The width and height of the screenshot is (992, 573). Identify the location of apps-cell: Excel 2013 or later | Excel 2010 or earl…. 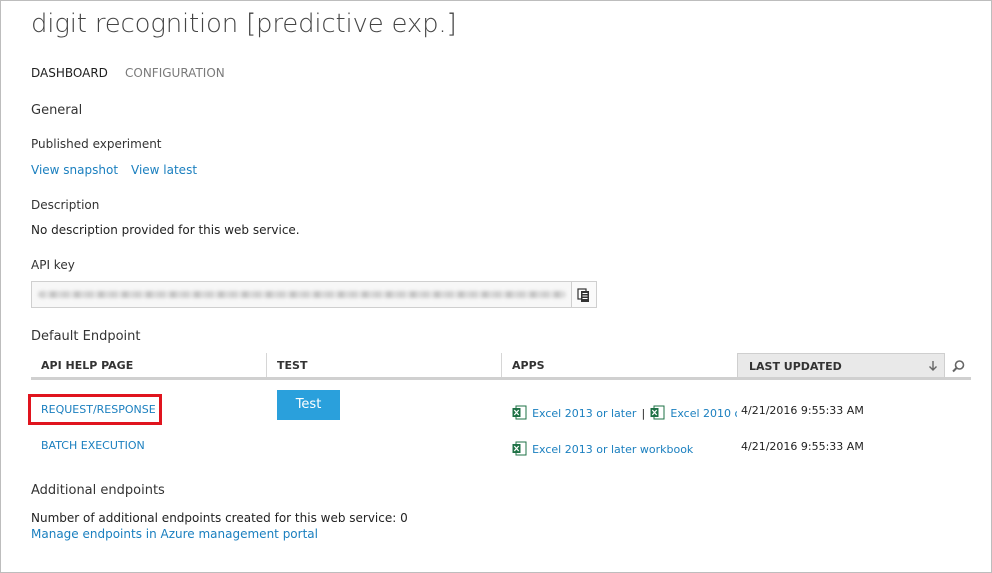
(624, 411).